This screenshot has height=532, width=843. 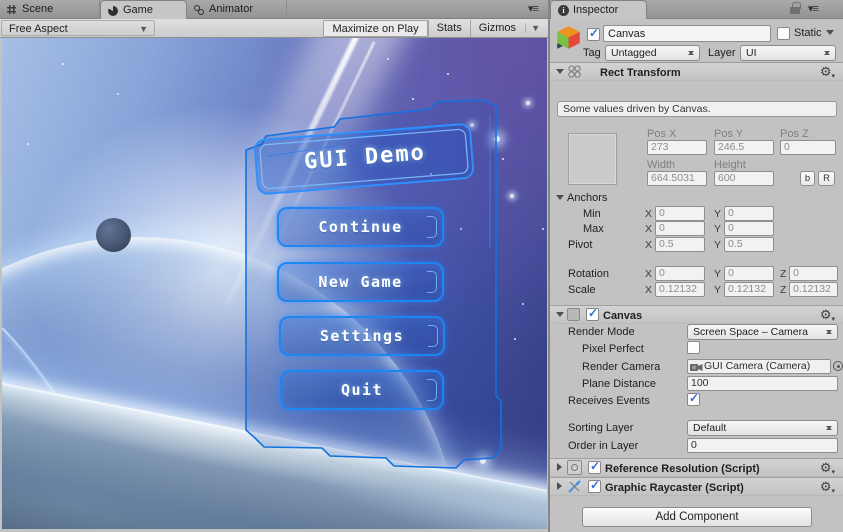 I want to click on plane-distance-field: 100, so click(x=762, y=383).